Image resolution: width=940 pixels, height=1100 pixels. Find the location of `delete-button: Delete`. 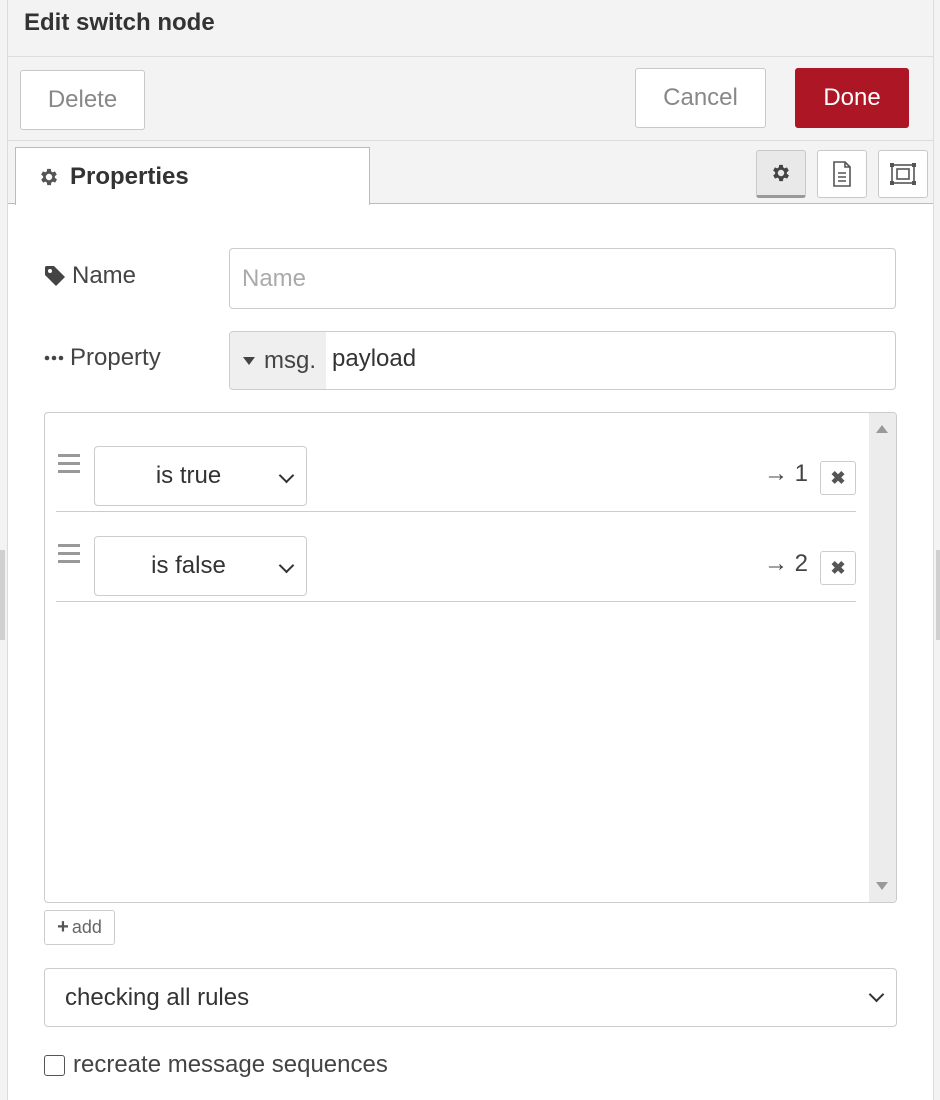

delete-button: Delete is located at coordinates (82, 100).